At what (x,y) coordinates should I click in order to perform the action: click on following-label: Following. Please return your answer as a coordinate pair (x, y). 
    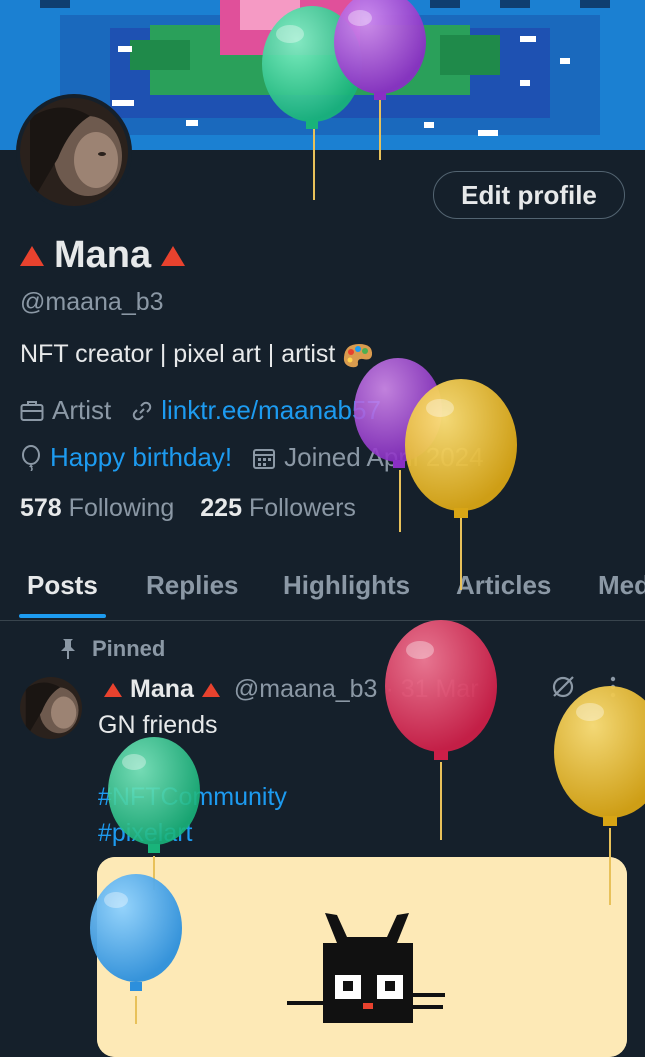
    Looking at the image, I should click on (121, 508).